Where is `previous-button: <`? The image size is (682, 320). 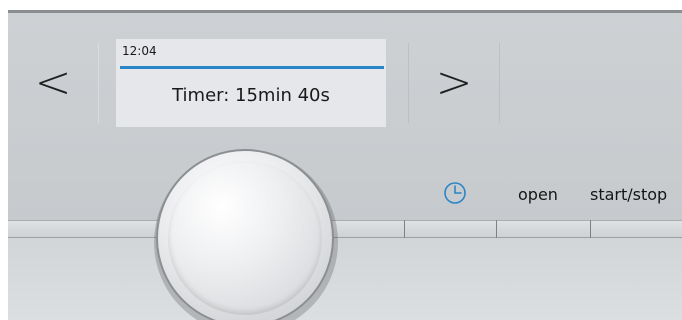 previous-button: < is located at coordinates (53, 83).